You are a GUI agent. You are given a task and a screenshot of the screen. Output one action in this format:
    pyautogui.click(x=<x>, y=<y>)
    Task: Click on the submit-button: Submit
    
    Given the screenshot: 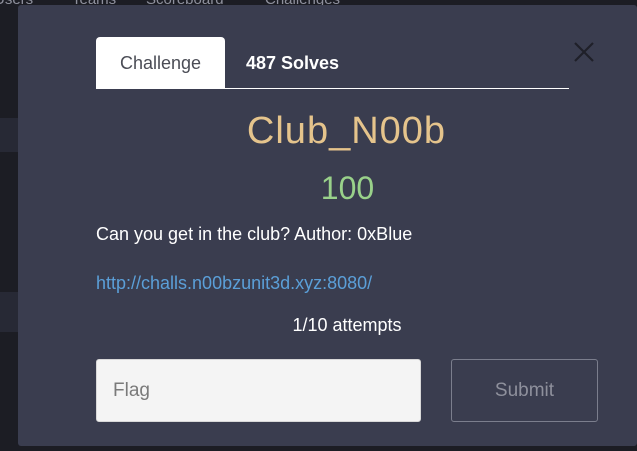 What is the action you would take?
    pyautogui.click(x=524, y=390)
    